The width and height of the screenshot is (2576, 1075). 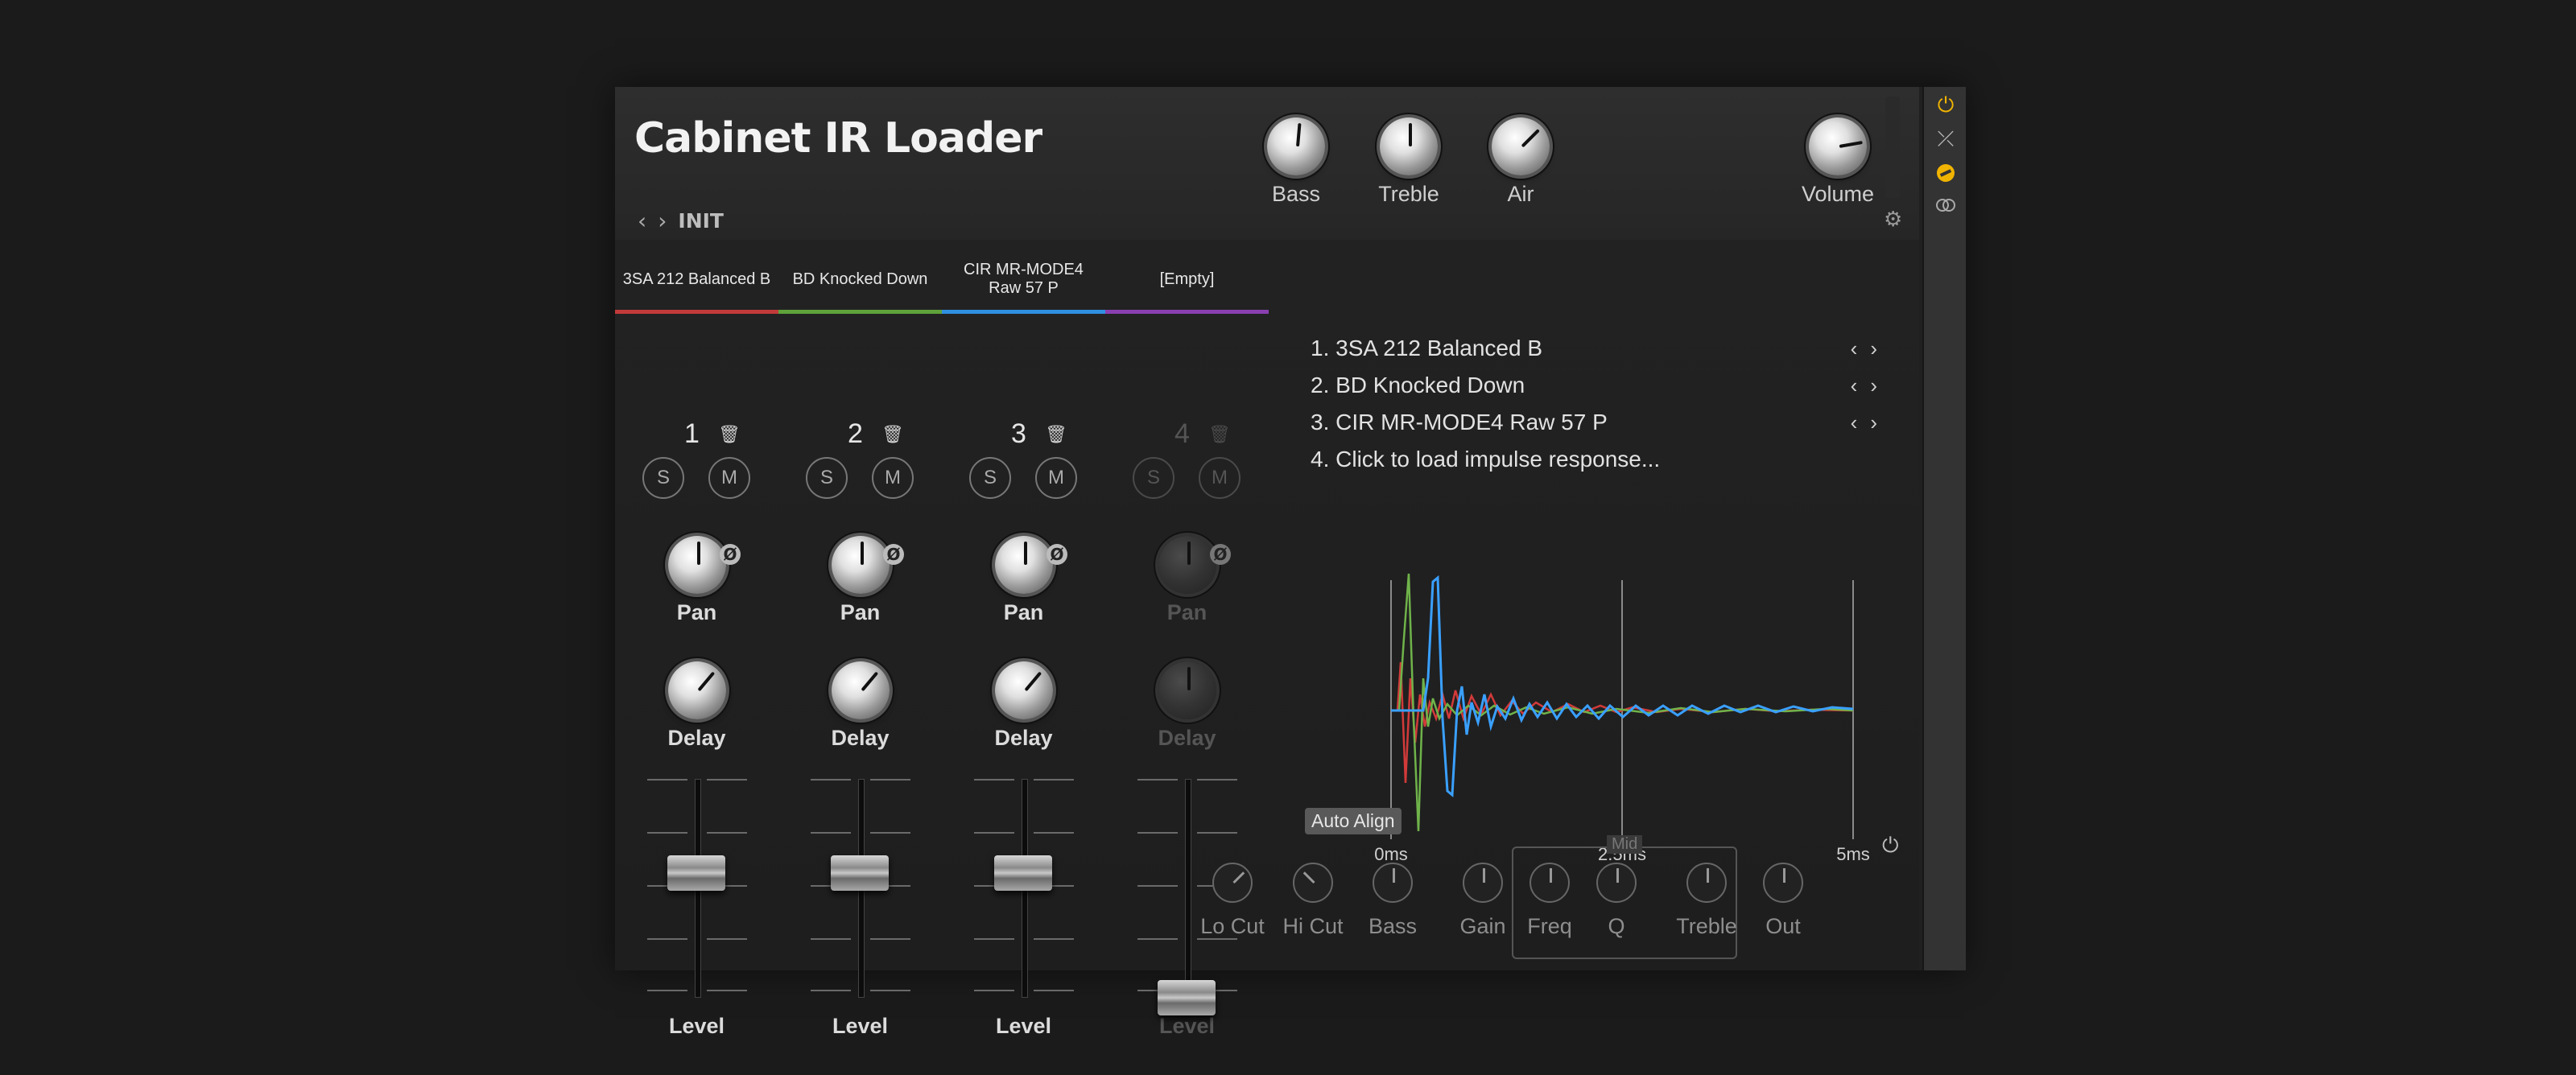 I want to click on eq-treble-group: Treble, so click(x=1706, y=901).